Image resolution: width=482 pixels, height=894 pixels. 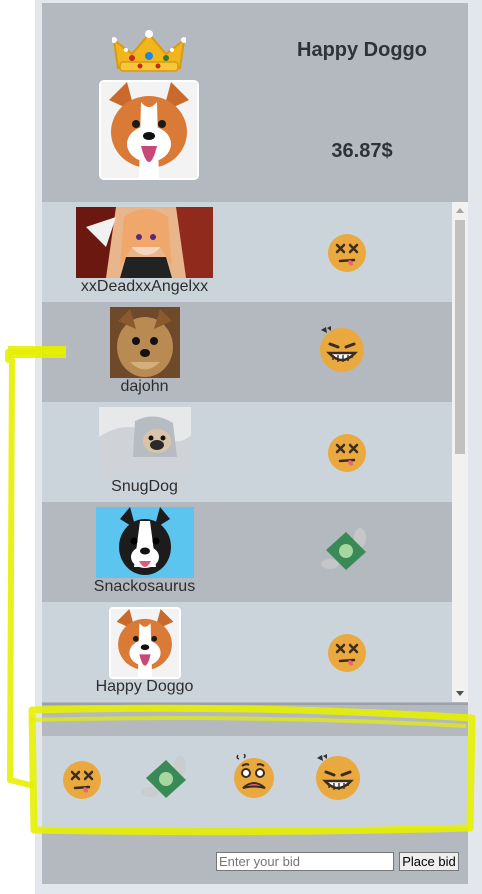 I want to click on bidder-name: Snackosaurus, so click(x=144, y=586).